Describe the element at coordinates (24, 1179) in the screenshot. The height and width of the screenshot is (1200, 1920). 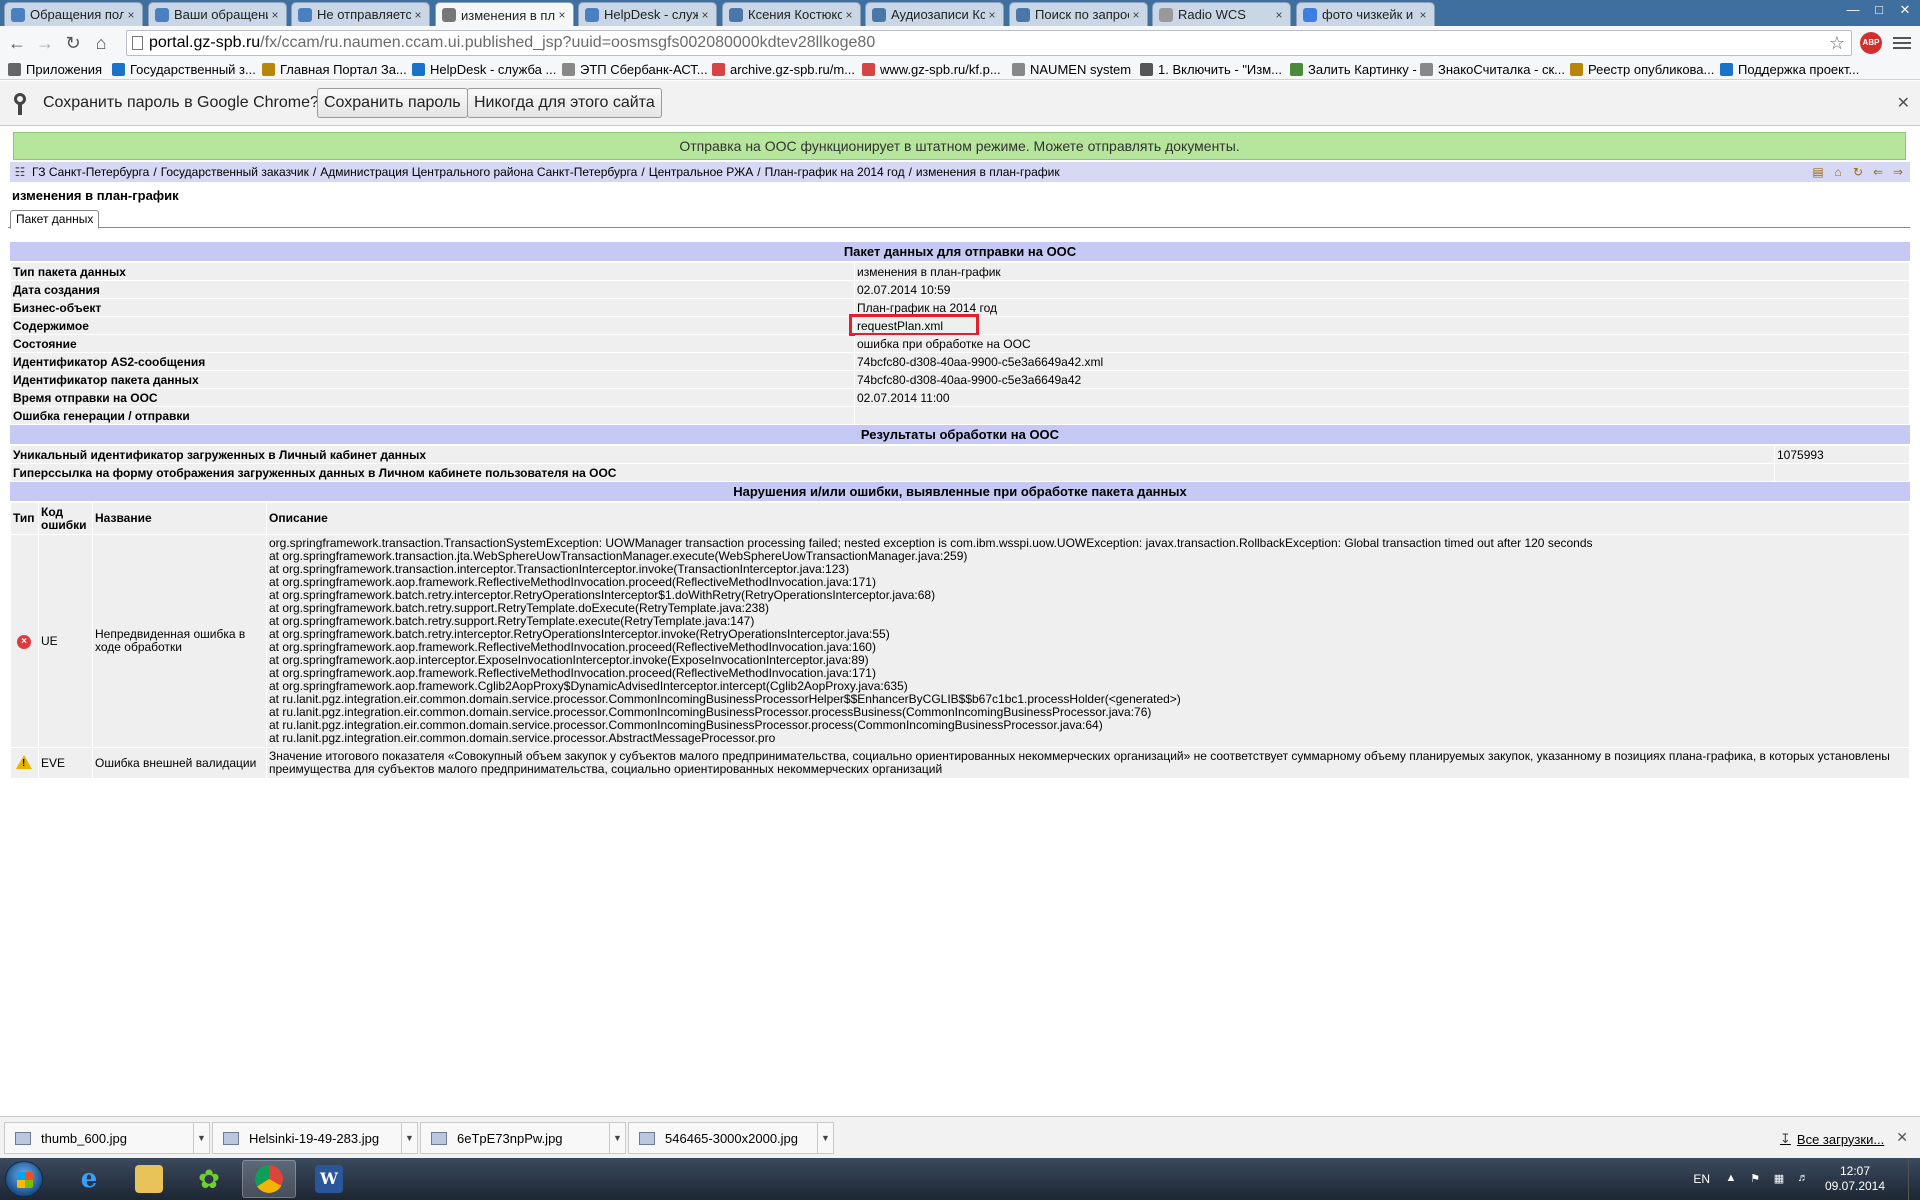
I see `start-button` at that location.